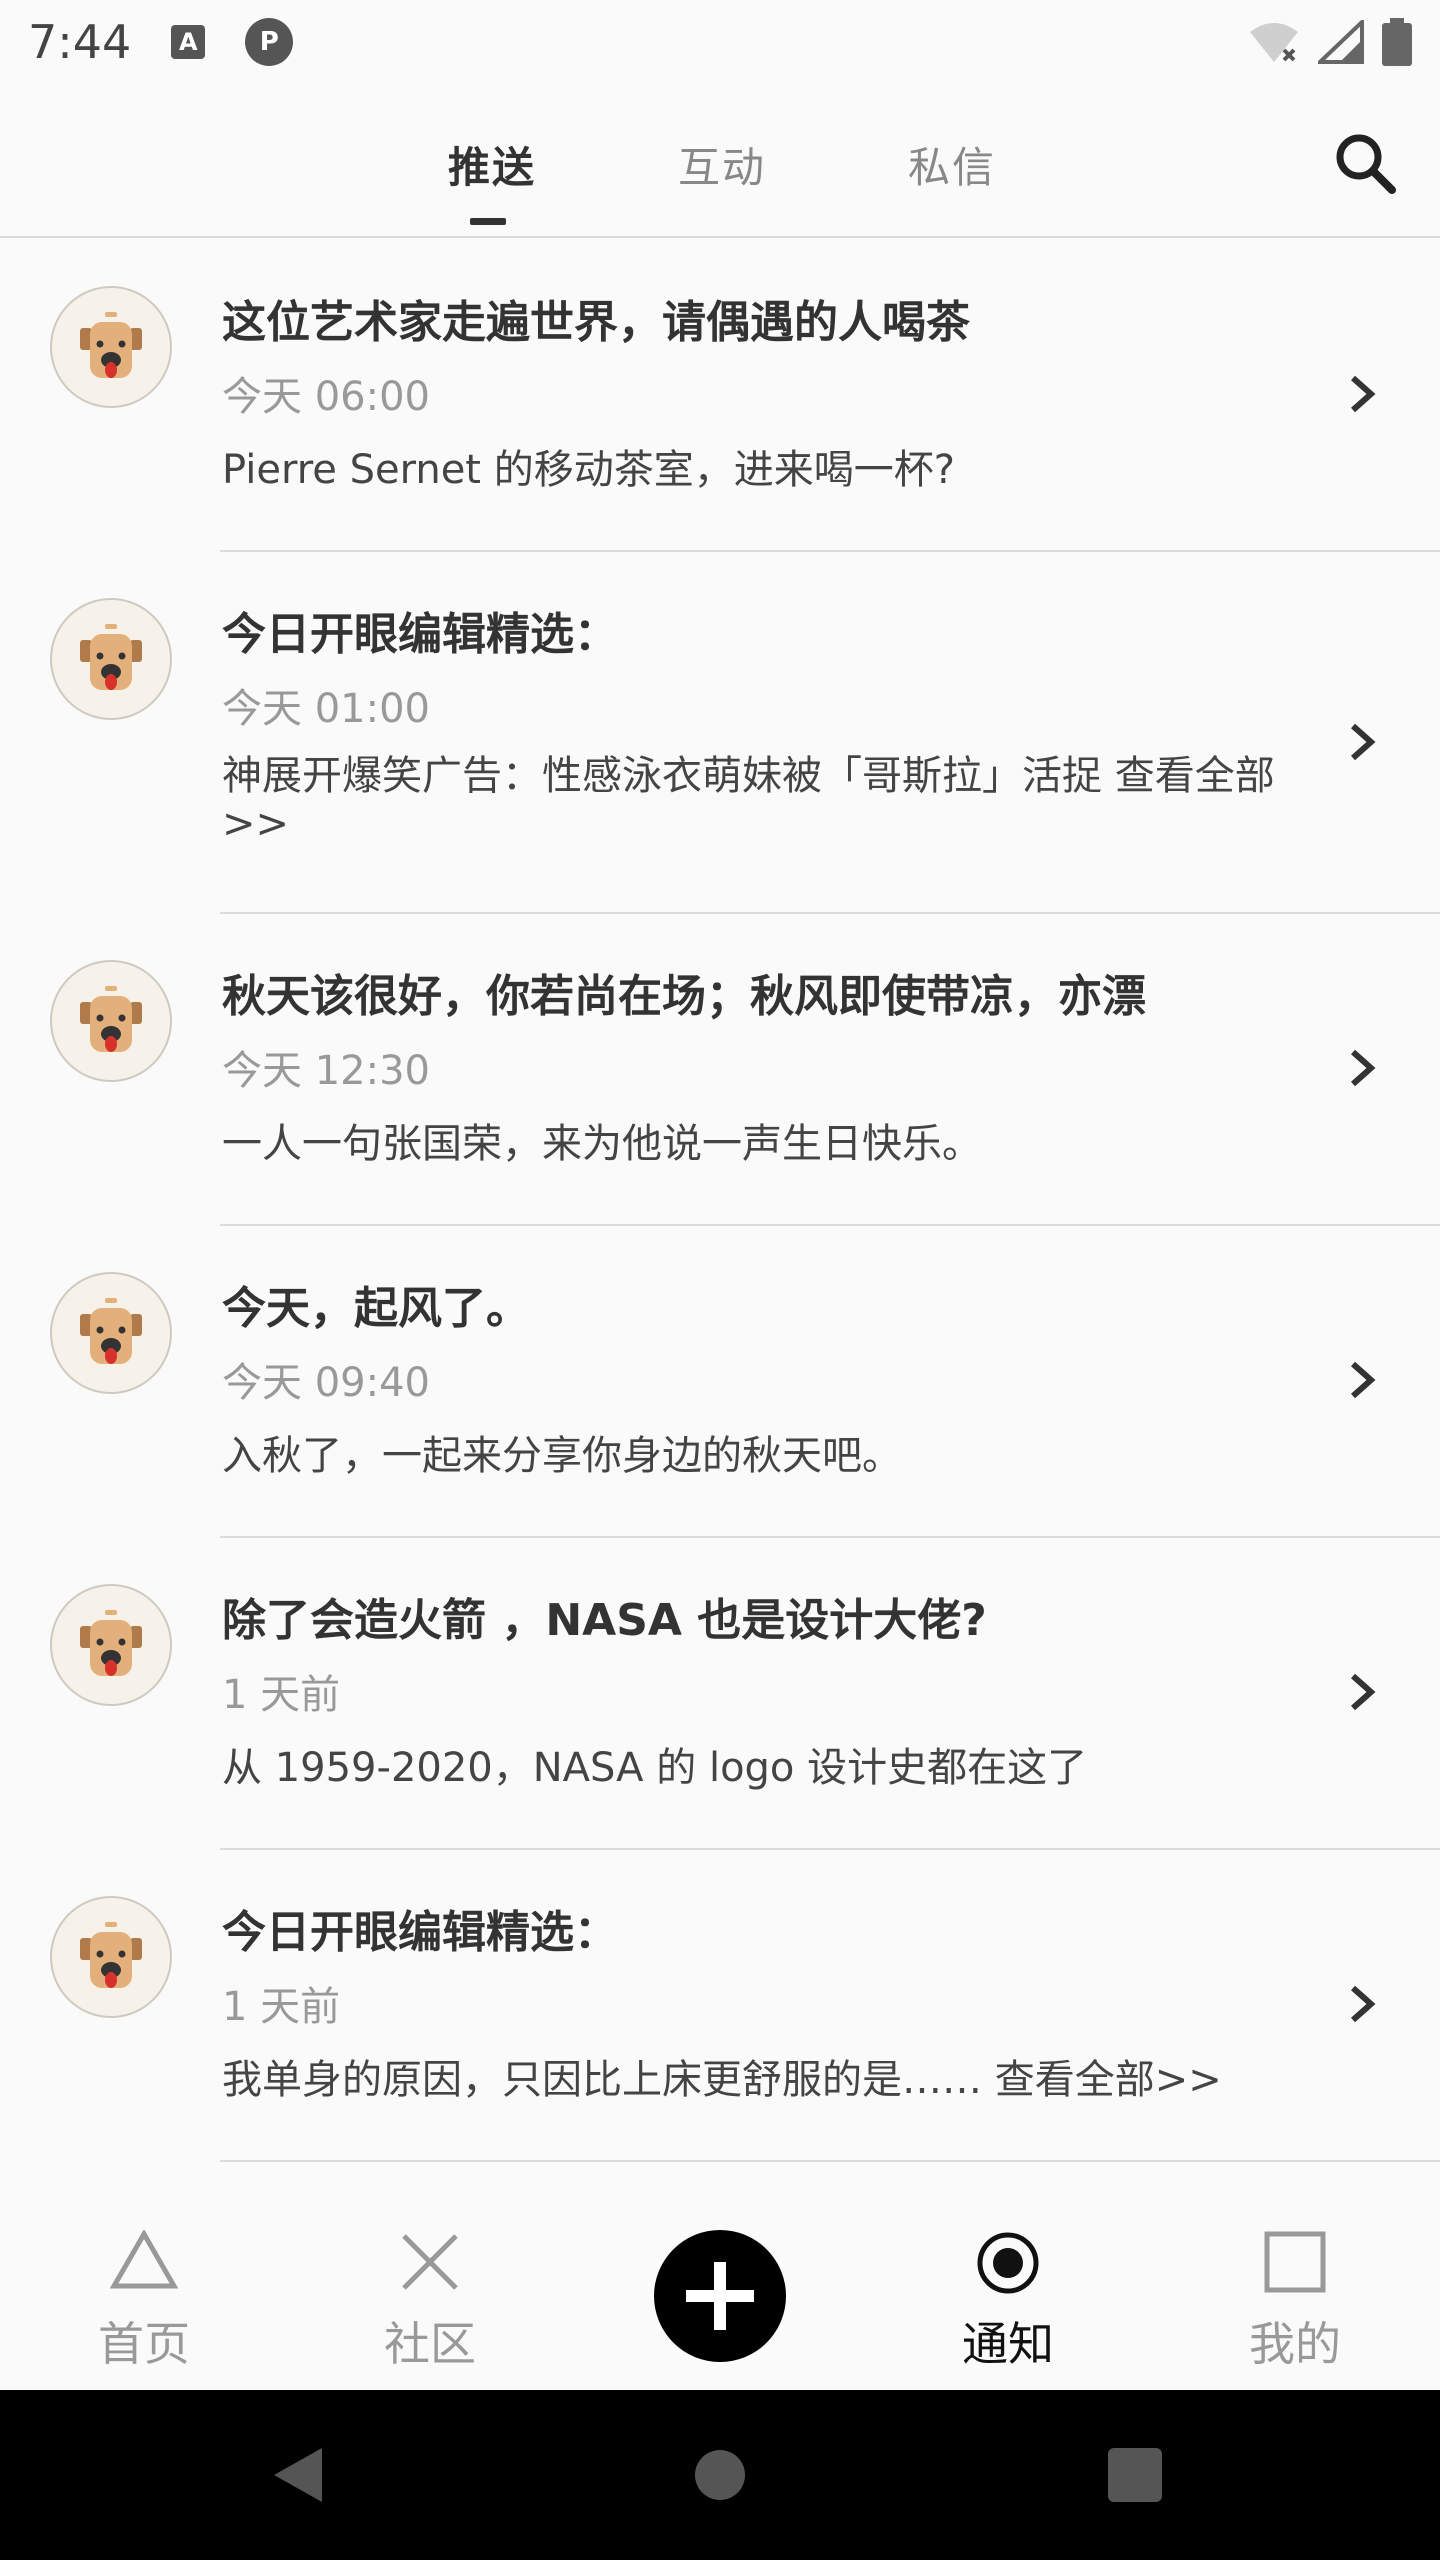  What do you see at coordinates (655, 1768) in the screenshot?
I see `item-desc: 从 1959-2020，NASA 的 logo 设计史都在这了` at bounding box center [655, 1768].